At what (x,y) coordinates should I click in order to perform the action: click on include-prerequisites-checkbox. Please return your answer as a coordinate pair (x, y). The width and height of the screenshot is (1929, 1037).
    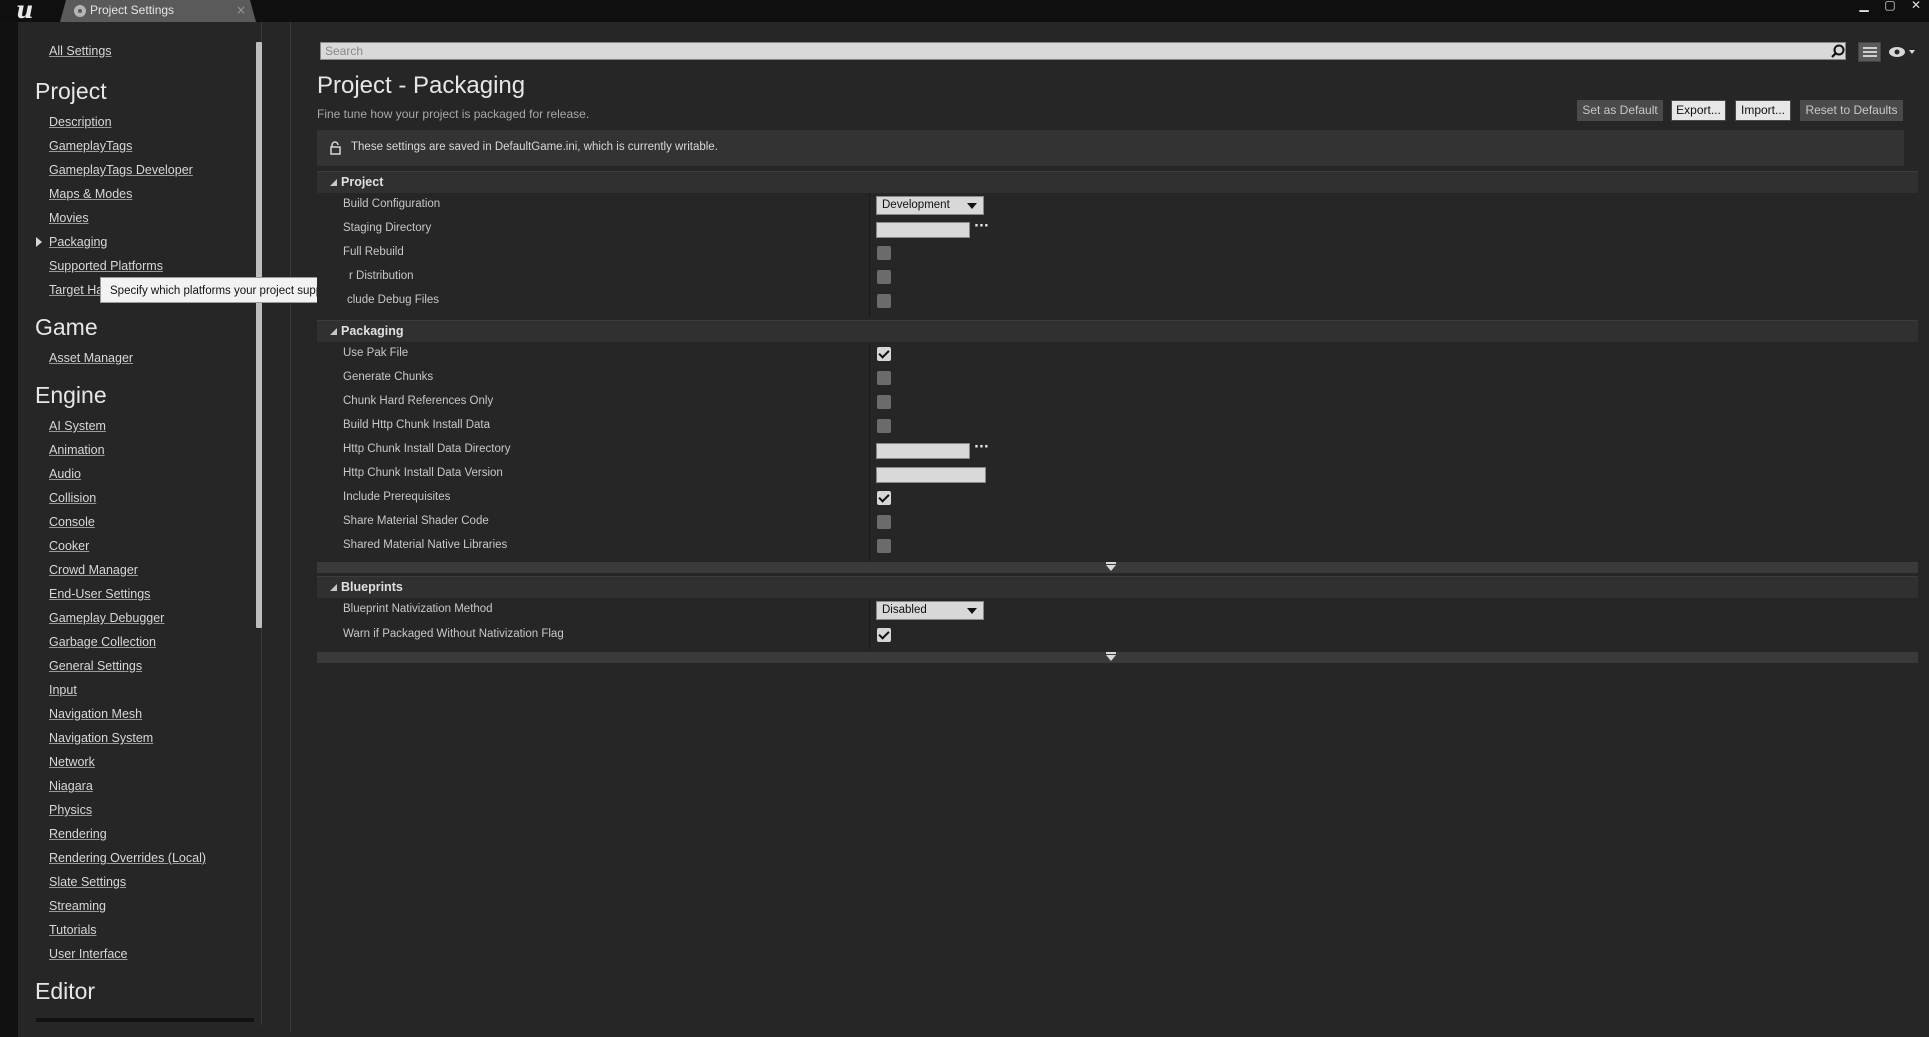
    Looking at the image, I should click on (884, 498).